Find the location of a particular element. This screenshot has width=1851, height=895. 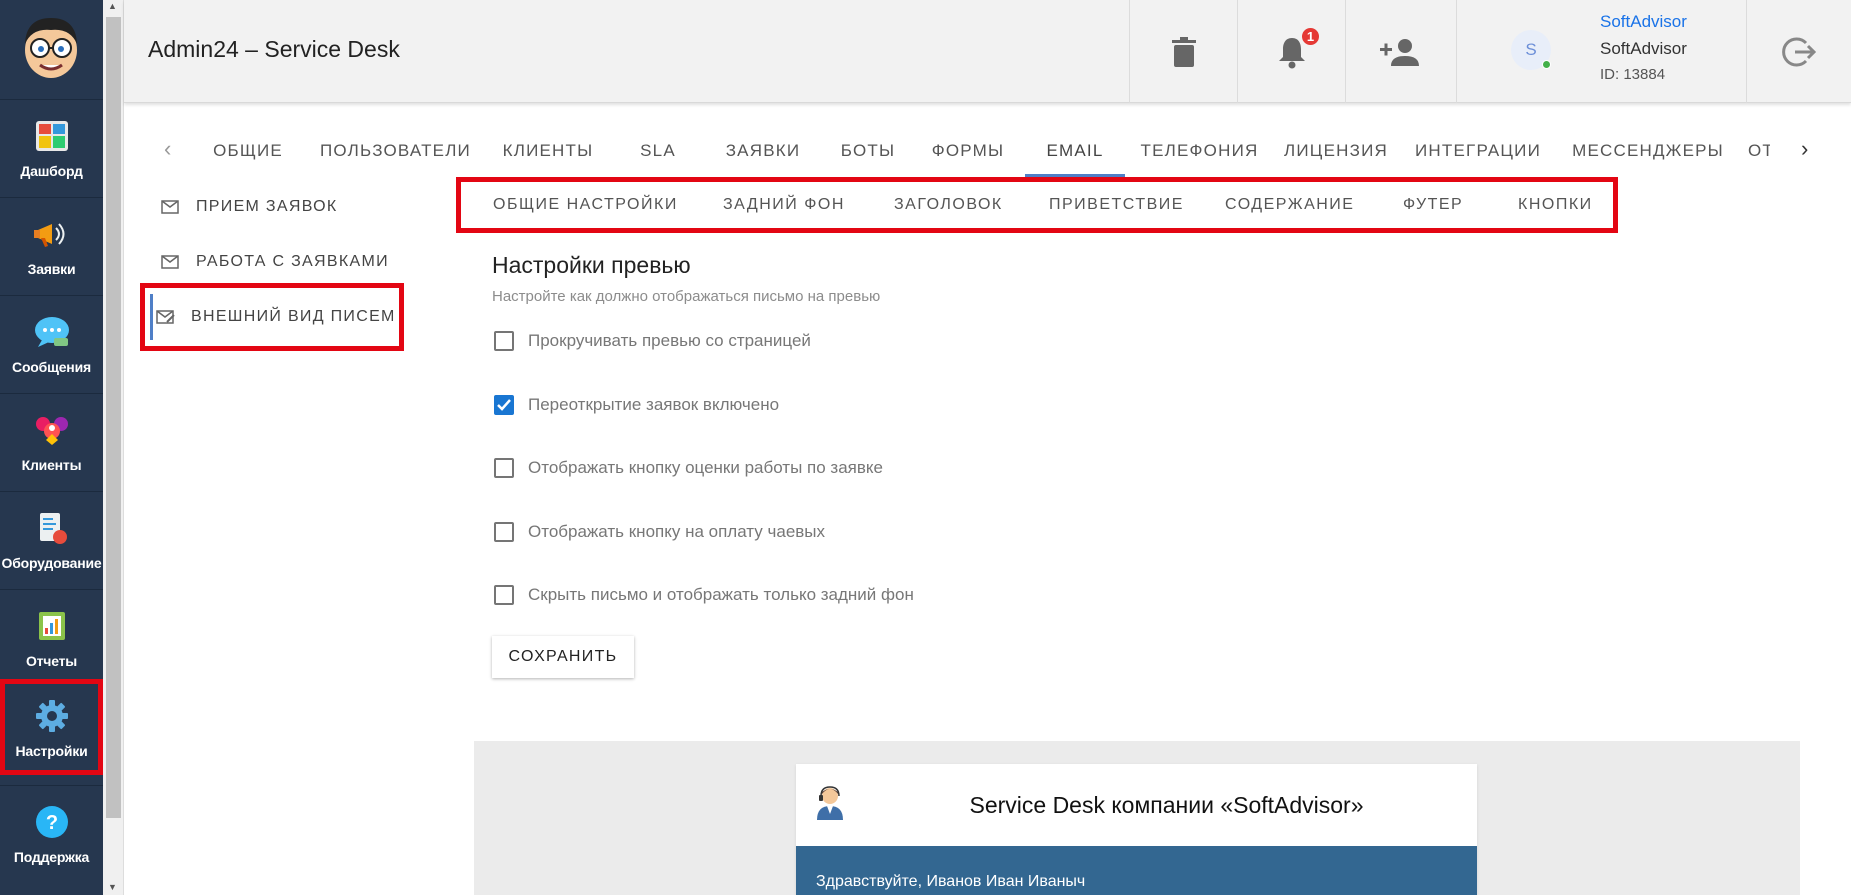

tab-messengers: Мессенджеры is located at coordinates (1647, 151).